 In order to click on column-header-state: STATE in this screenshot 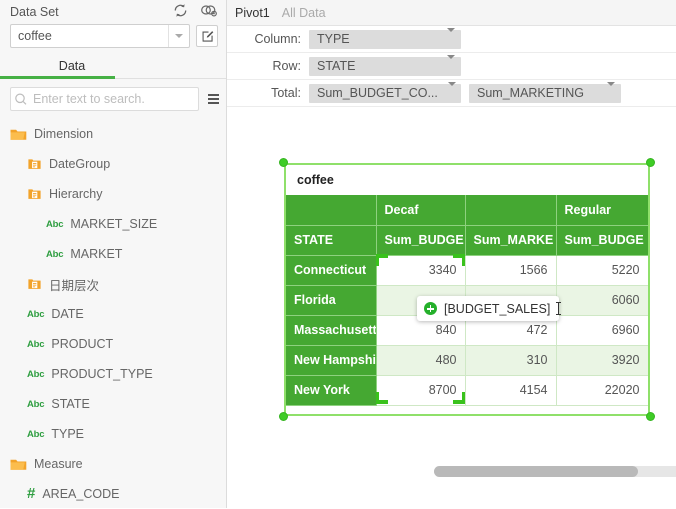, I will do `click(331, 240)`.